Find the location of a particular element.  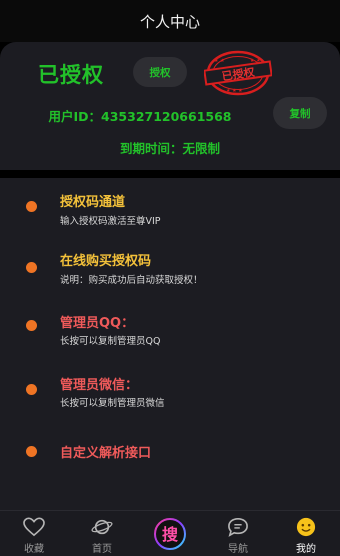

bottom-tab-bar: 收藏 首页 搜 导航 我的 is located at coordinates (170, 533).